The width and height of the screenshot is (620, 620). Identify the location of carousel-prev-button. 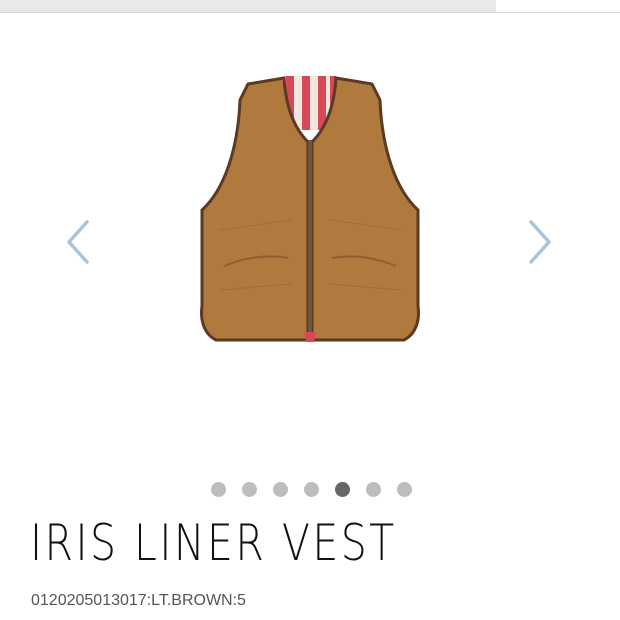
(78, 242).